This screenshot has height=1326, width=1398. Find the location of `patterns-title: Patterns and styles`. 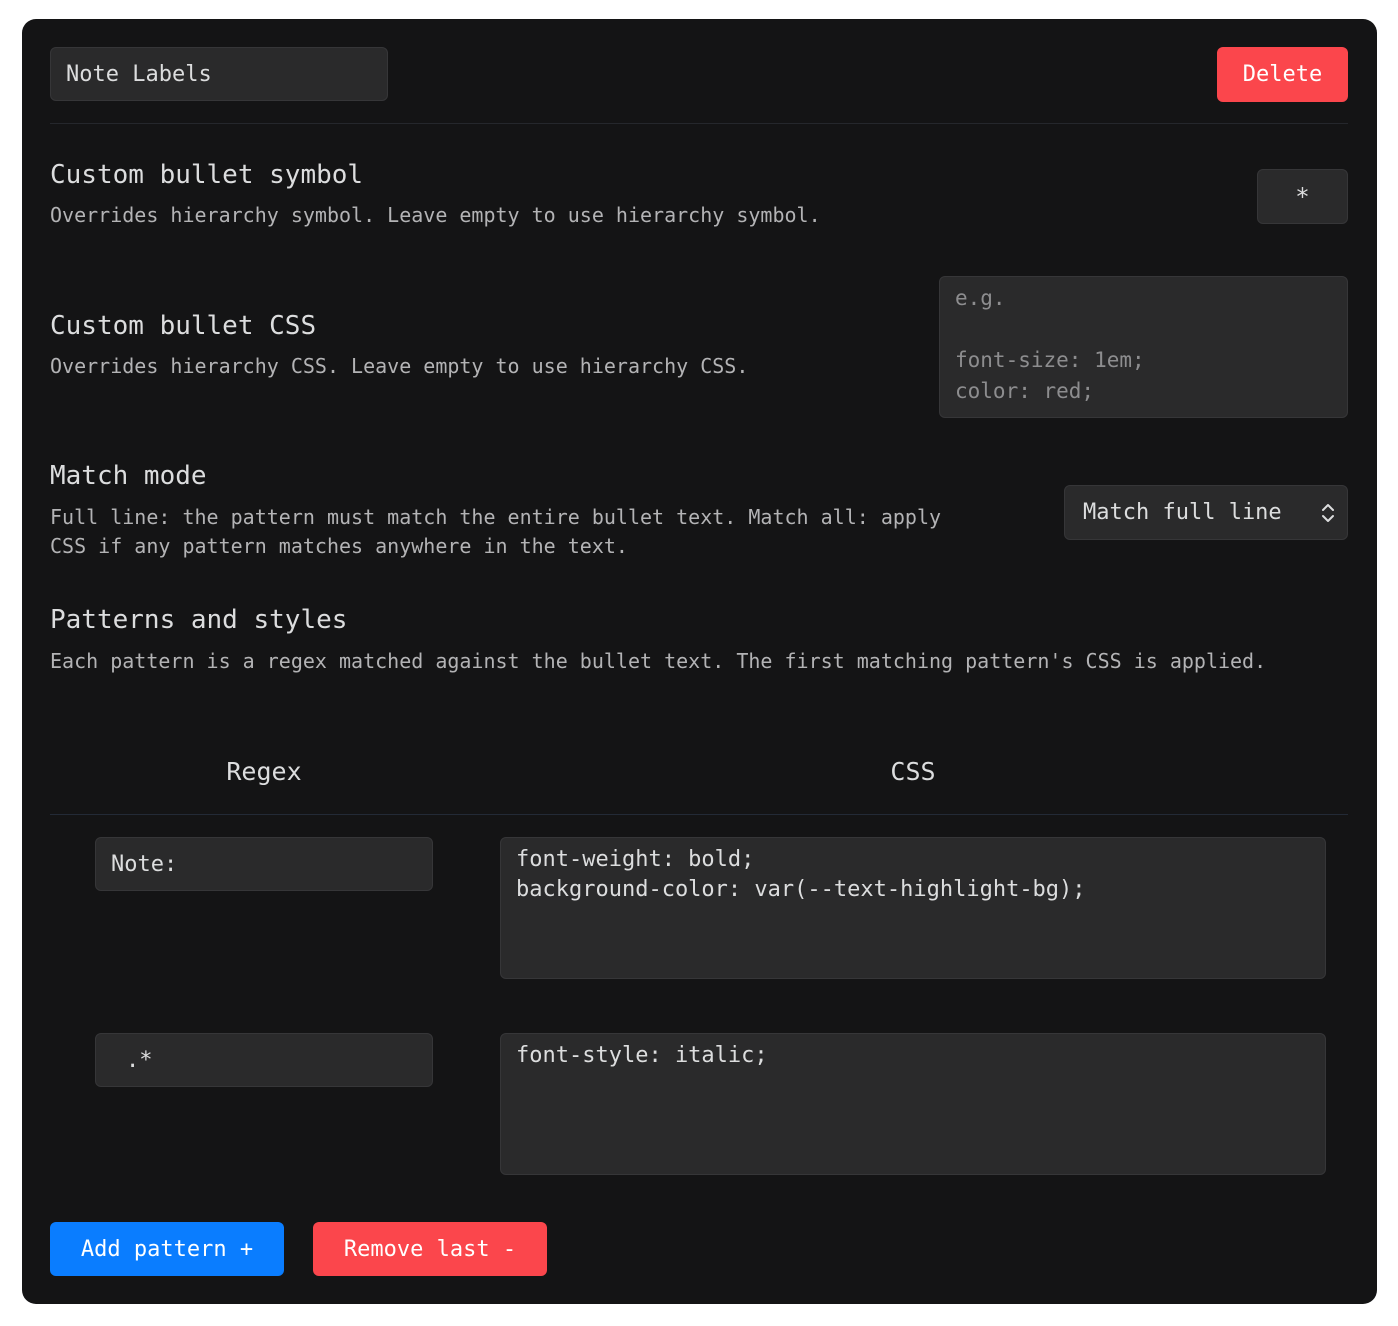

patterns-title: Patterns and styles is located at coordinates (199, 620).